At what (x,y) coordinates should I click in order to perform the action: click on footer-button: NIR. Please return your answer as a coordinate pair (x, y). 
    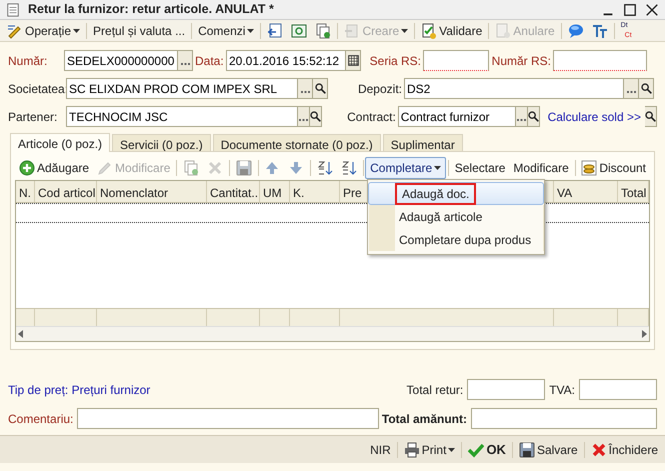
    Looking at the image, I should click on (380, 450).